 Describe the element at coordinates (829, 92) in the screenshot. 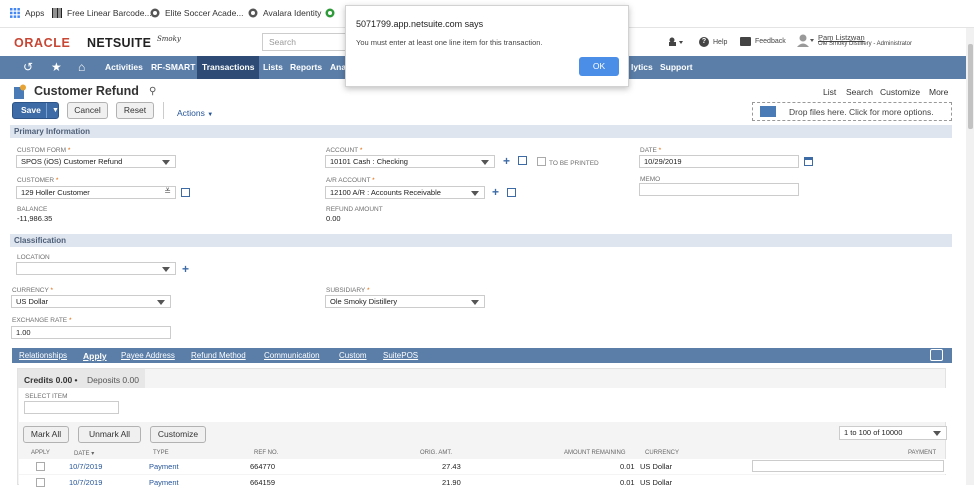

I see `list-link: List` at that location.